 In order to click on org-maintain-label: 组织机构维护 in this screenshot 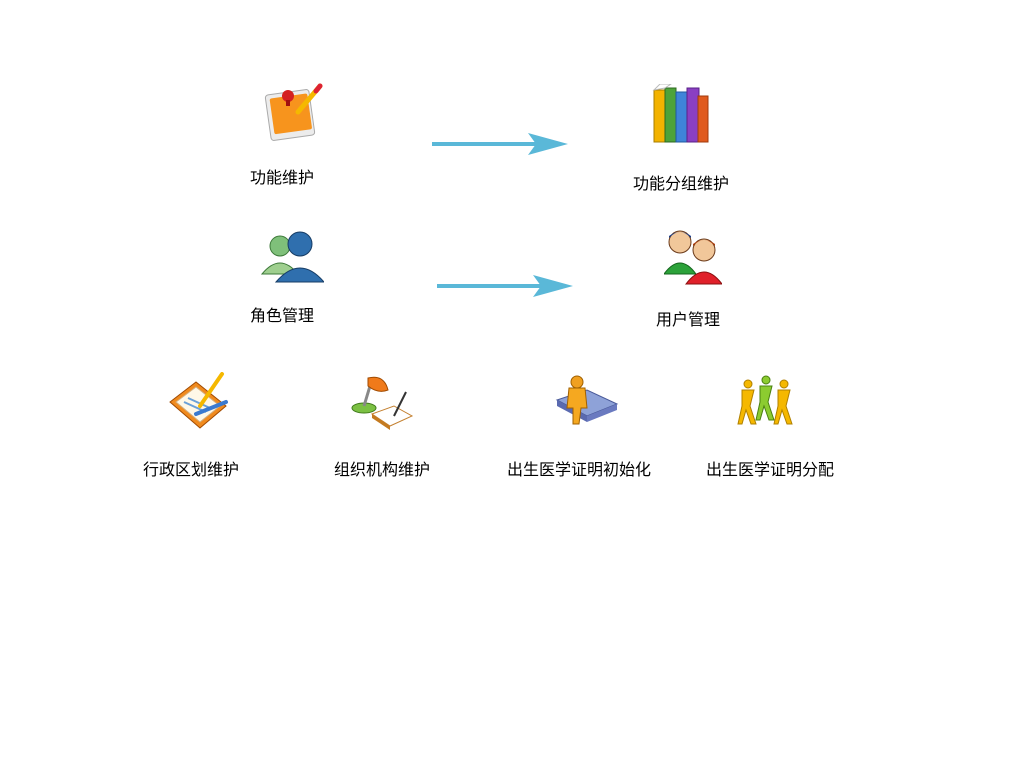, I will do `click(382, 469)`.